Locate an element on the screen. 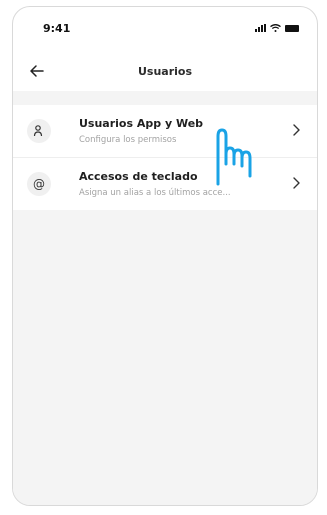 The height and width of the screenshot is (515, 327). item-title: Usuarios App y Web is located at coordinates (141, 123).